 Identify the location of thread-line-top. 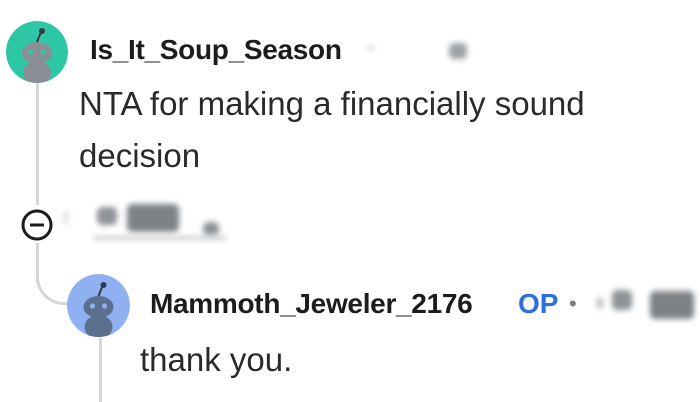
(37, 142).